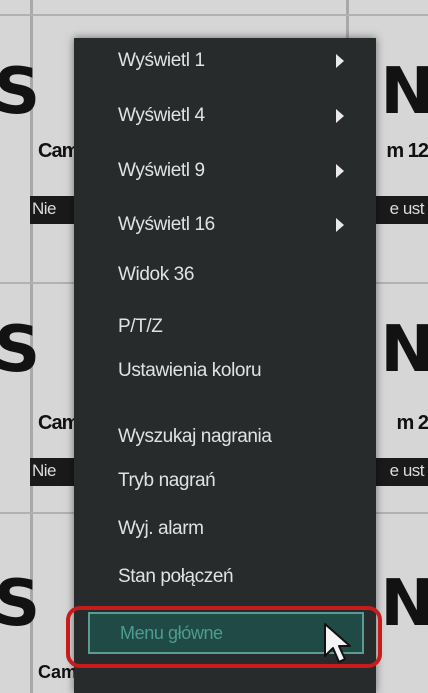 This screenshot has height=693, width=428. I want to click on menu-item-label: Tryb nagrań, so click(167, 480).